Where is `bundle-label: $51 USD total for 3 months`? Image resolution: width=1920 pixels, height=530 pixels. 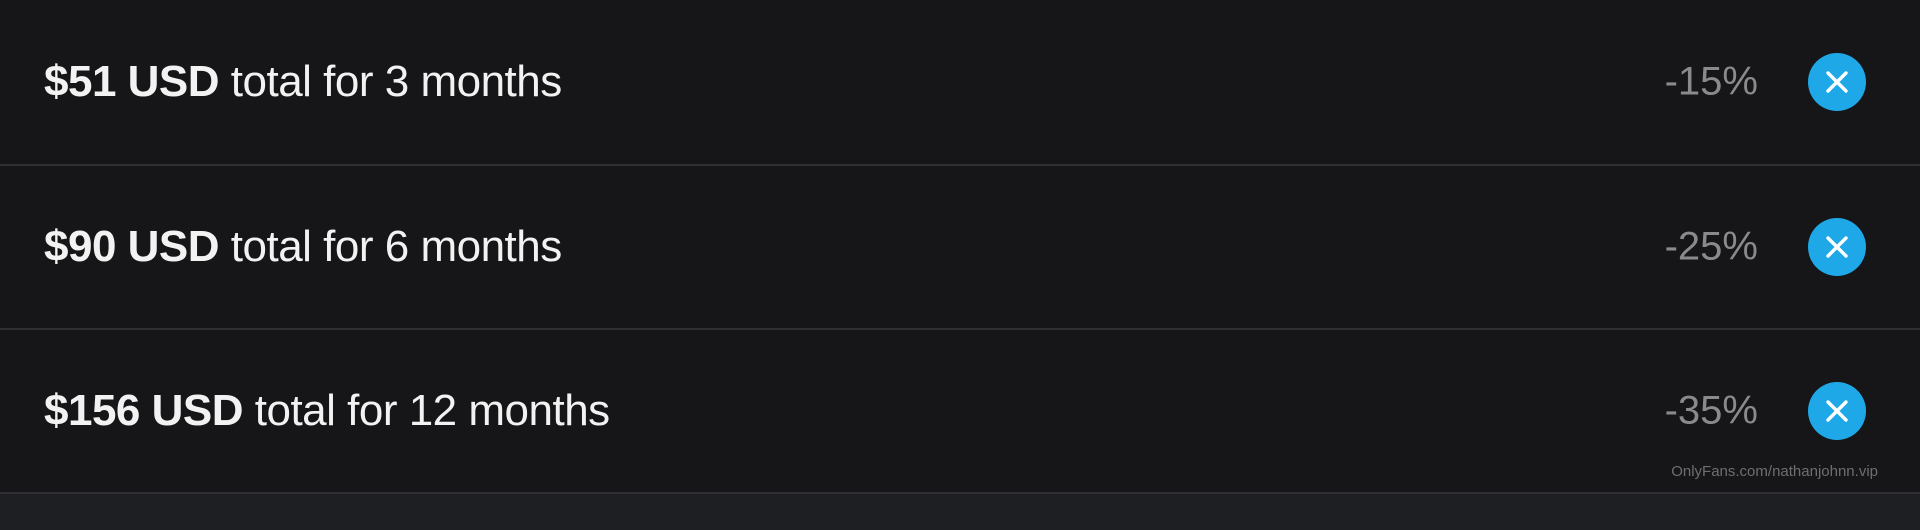 bundle-label: $51 USD total for 3 months is located at coordinates (303, 82).